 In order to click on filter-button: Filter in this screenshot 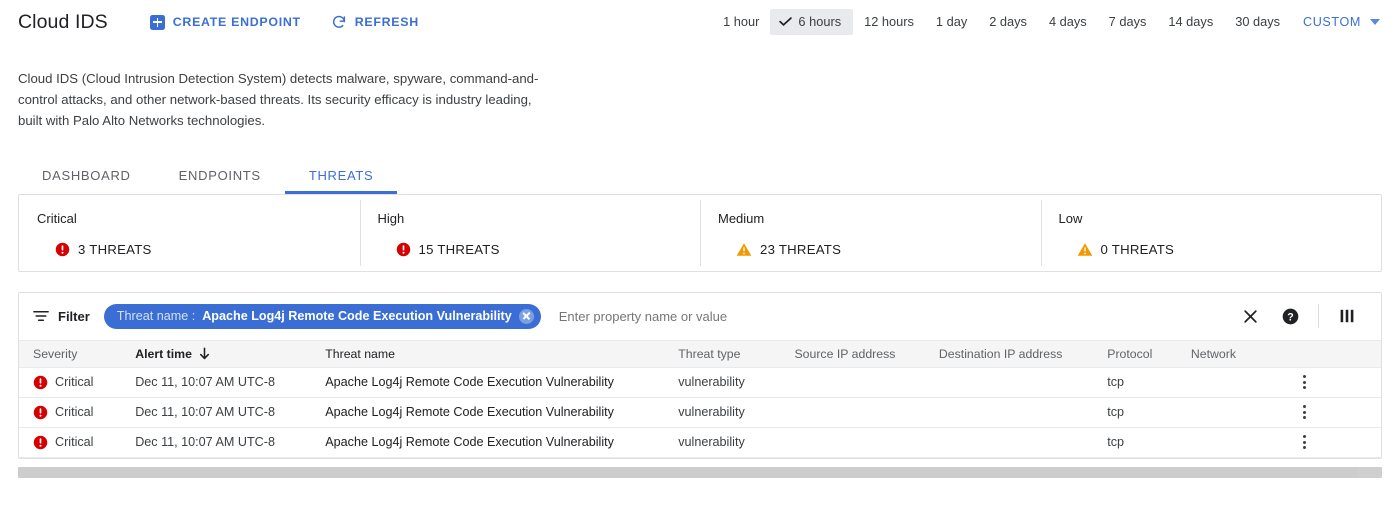, I will do `click(61, 316)`.